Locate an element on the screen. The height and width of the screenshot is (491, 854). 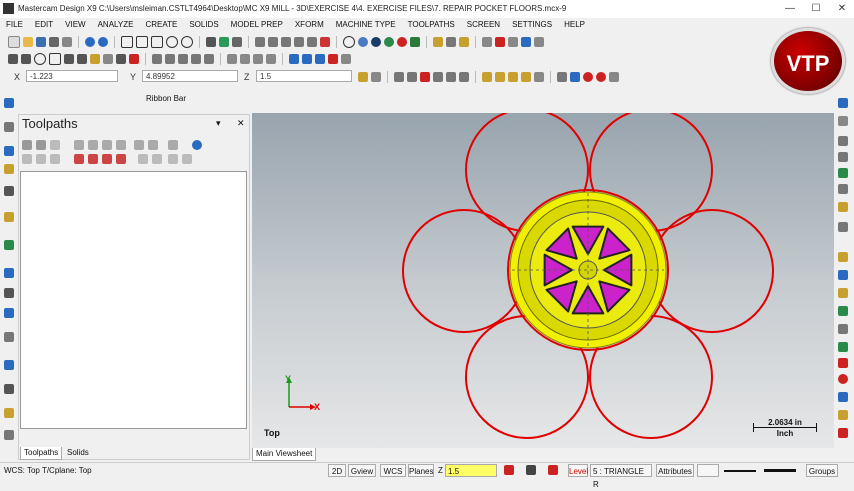
2d-3d-toggle-button: 2D is located at coordinates (337, 470).